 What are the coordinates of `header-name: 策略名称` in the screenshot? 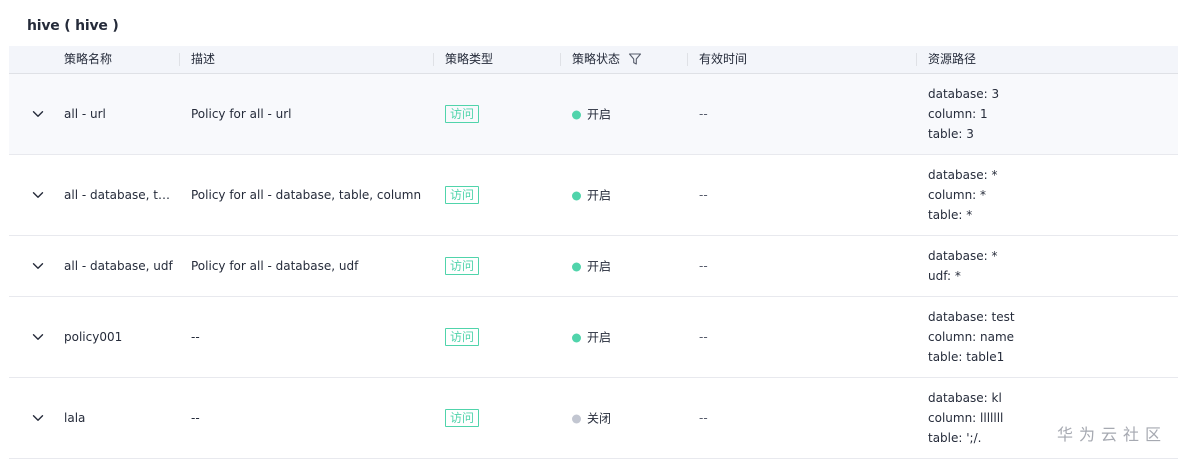 It's located at (88, 59).